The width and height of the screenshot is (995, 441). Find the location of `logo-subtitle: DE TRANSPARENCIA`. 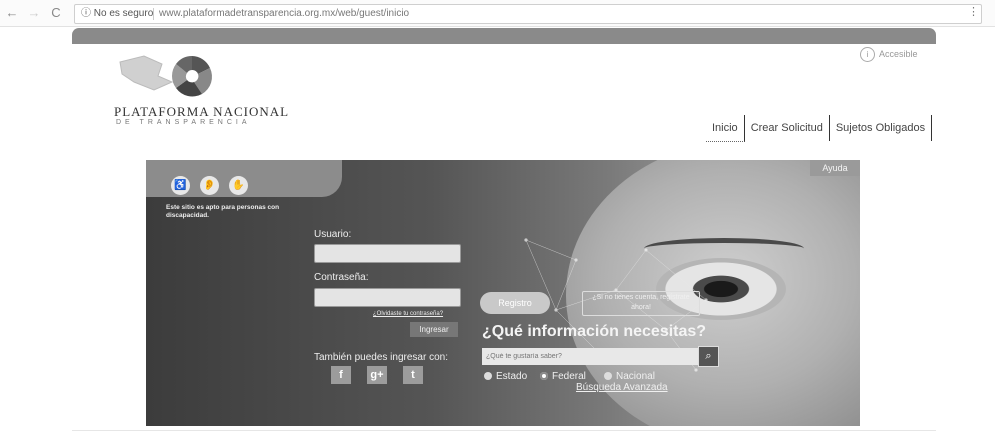

logo-subtitle: DE TRANSPARENCIA is located at coordinates (183, 122).